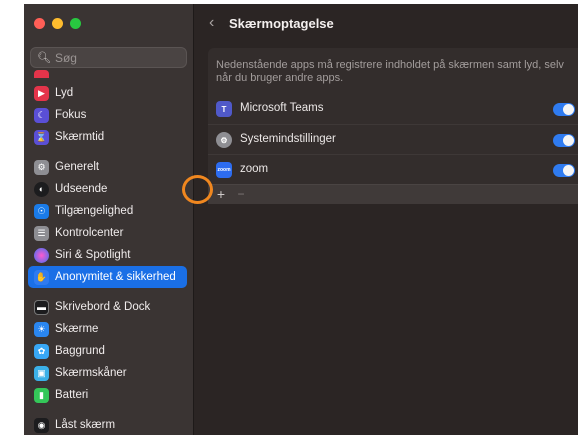 Image resolution: width=578 pixels, height=435 pixels. Describe the element at coordinates (41, 277) in the screenshot. I see `hand-icon: ✋` at that location.